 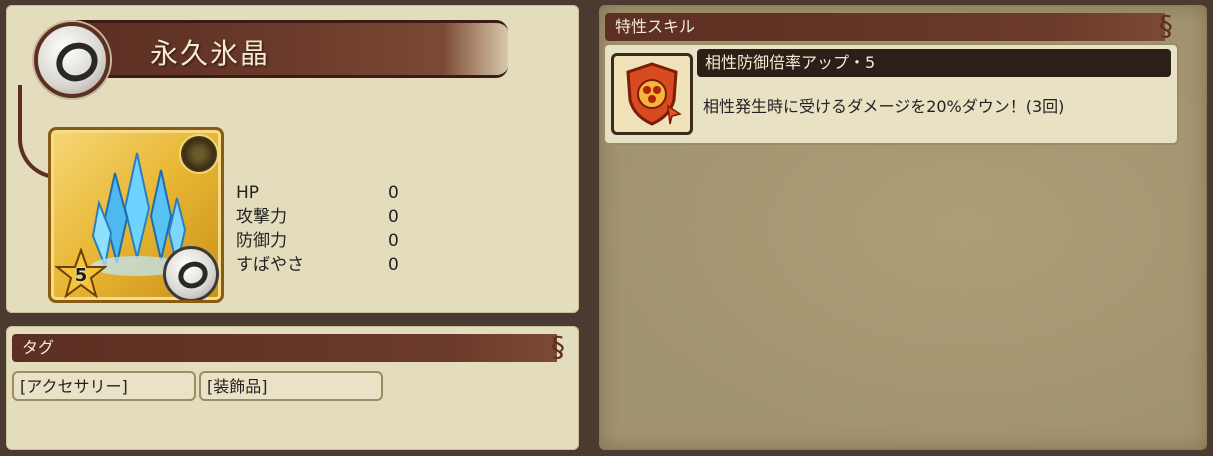 I want to click on item-card: 5, so click(x=136, y=215).